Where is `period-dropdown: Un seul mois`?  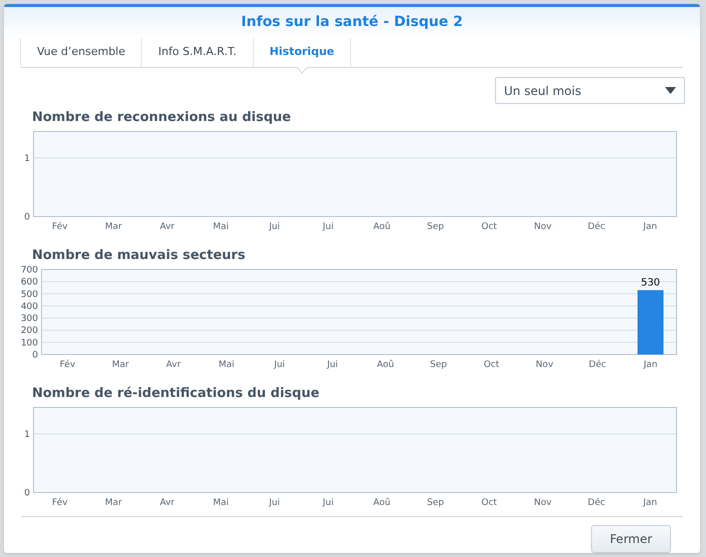
period-dropdown: Un seul mois is located at coordinates (590, 90).